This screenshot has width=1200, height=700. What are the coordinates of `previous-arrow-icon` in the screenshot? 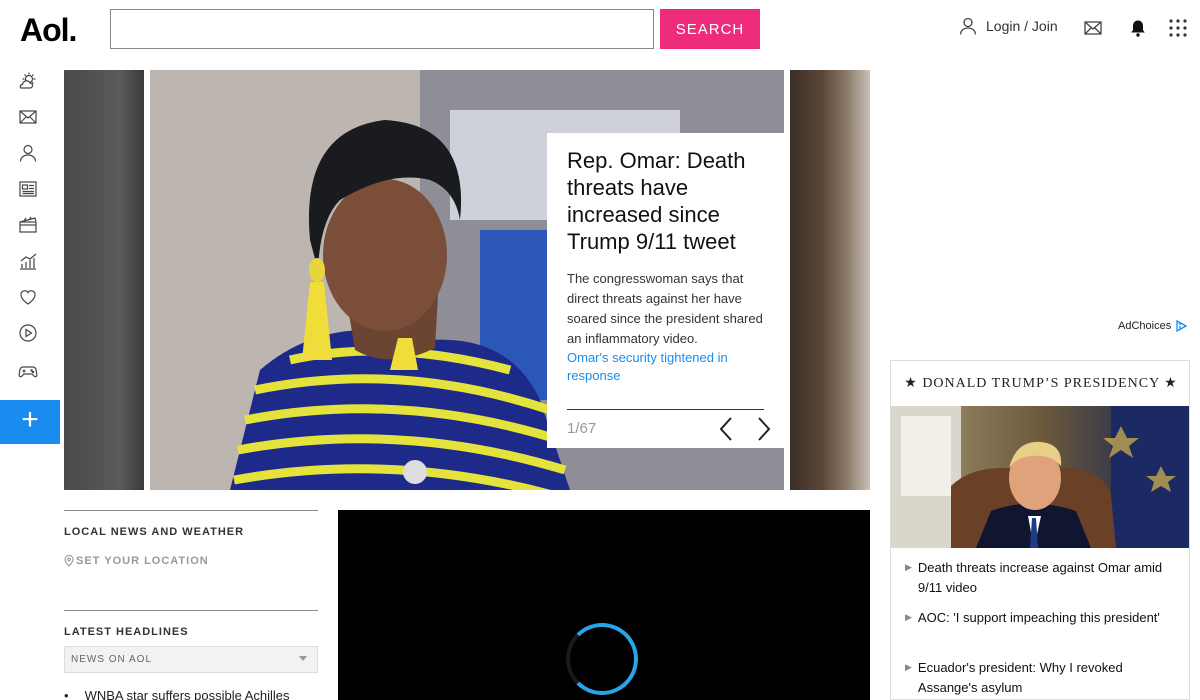 It's located at (727, 429).